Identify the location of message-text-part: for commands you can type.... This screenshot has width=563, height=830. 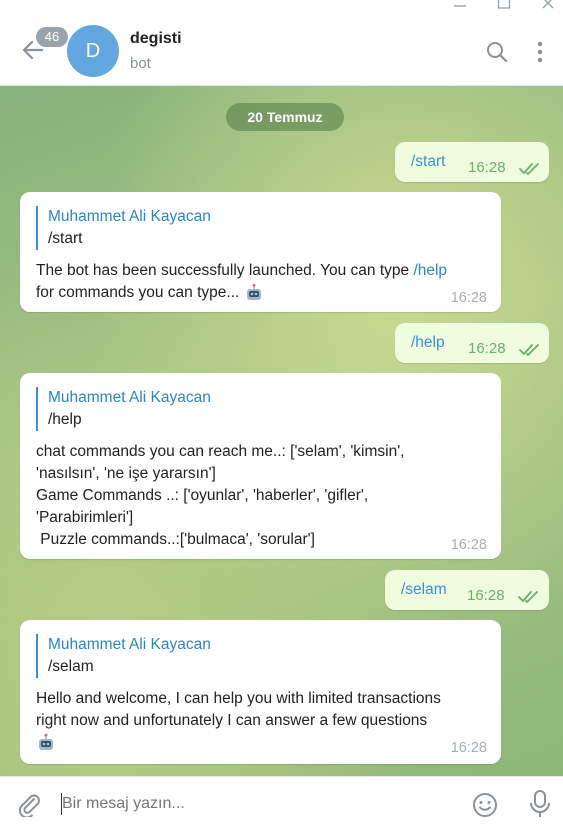
(140, 292).